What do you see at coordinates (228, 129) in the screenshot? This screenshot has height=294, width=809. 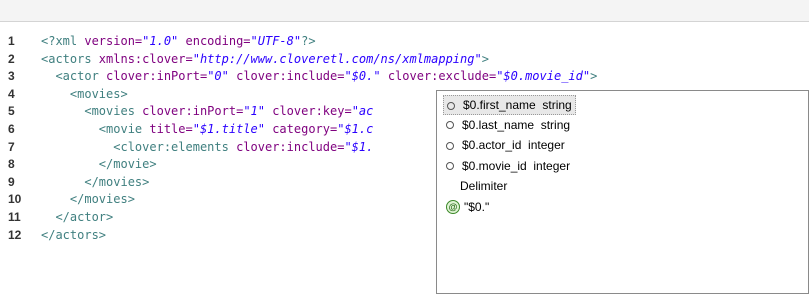 I see `code-token: "$1.title"` at bounding box center [228, 129].